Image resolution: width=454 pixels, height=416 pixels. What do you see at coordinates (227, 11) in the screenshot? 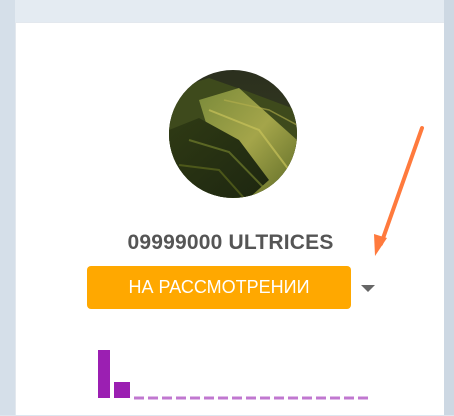
I see `window-top-strip` at bounding box center [227, 11].